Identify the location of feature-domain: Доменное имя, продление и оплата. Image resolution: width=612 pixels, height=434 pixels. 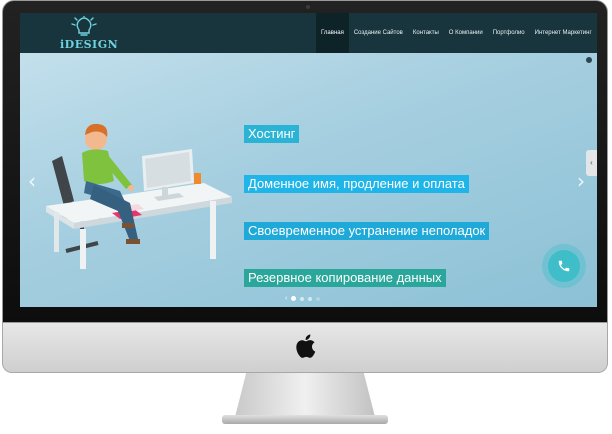
(356, 184).